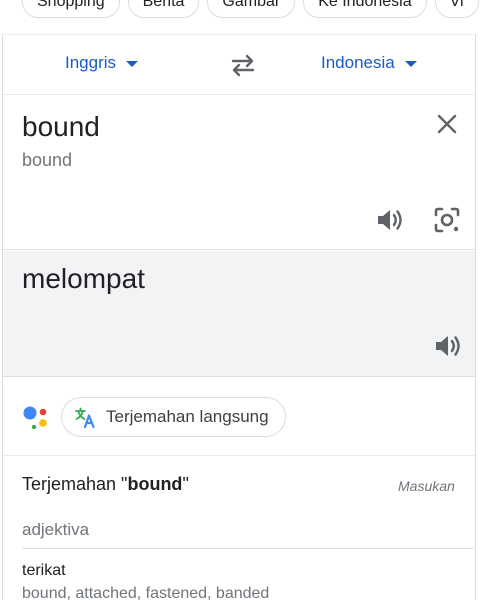  I want to click on swap-icon, so click(243, 65).